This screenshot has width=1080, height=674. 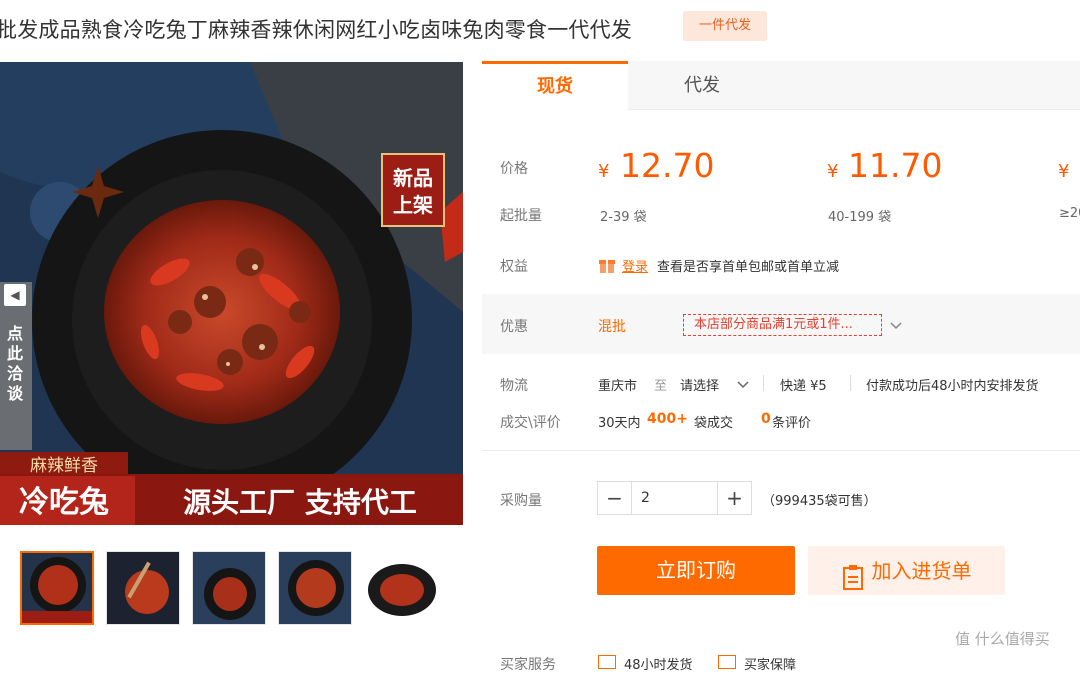 What do you see at coordinates (803, 386) in the screenshot?
I see `express-fee: 快递 ¥5` at bounding box center [803, 386].